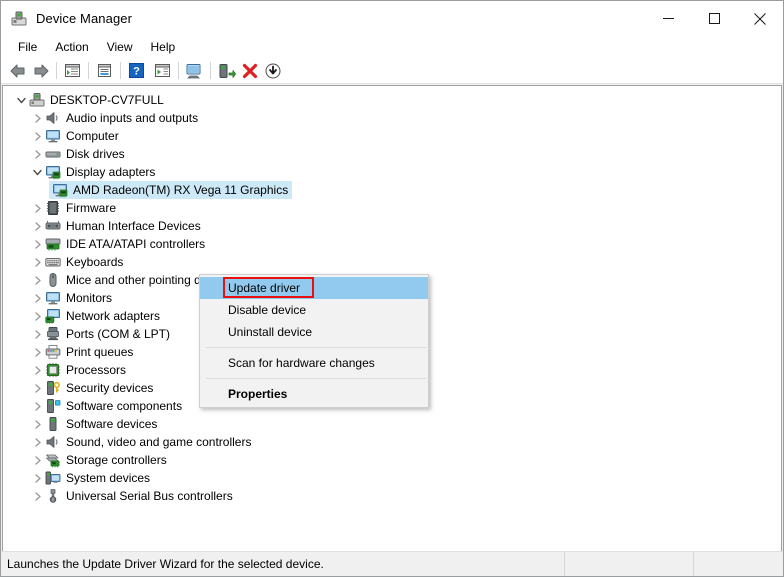 Image resolution: width=784 pixels, height=577 pixels. Describe the element at coordinates (136, 244) in the screenshot. I see `tree-label: IDE ATA/ATAPI controllers` at that location.